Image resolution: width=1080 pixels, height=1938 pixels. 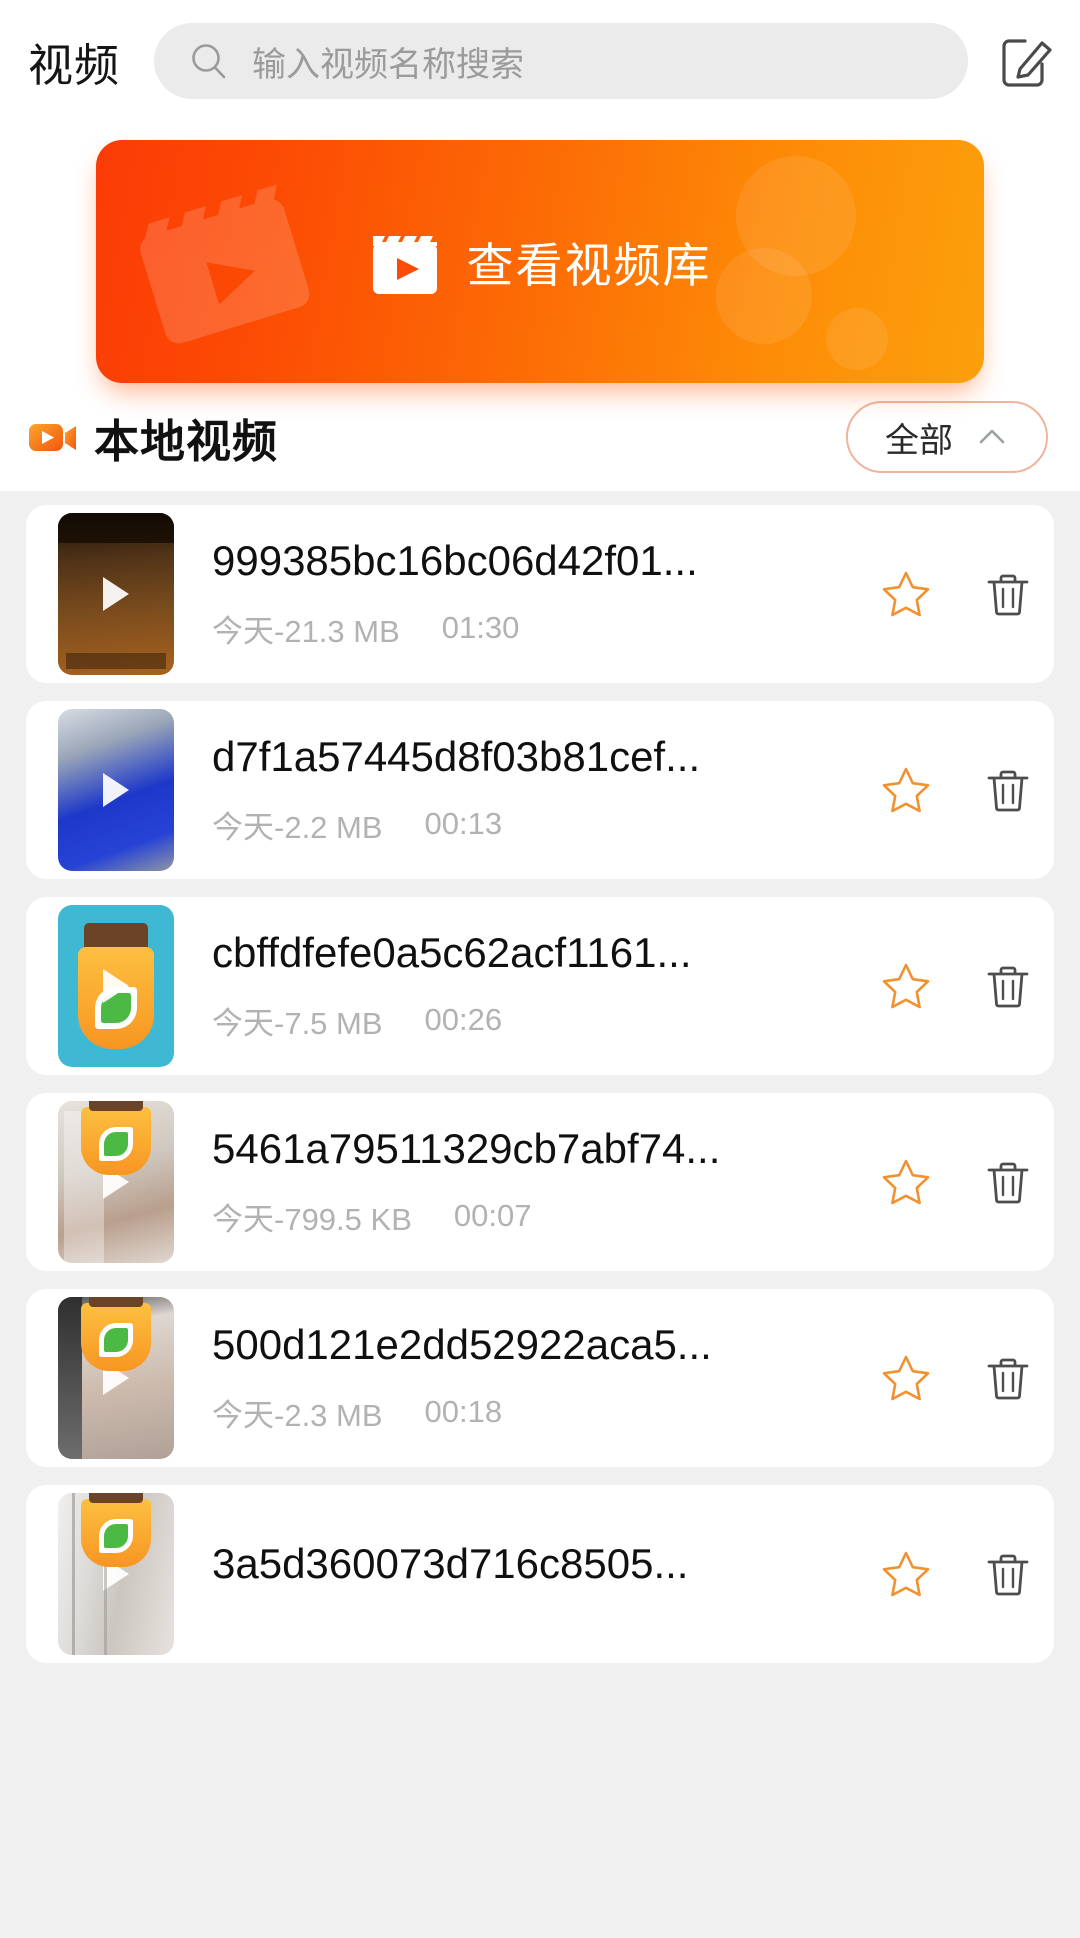 I want to click on video-info: d7f1a57445d8f03b81cef... 今天-2.2 MB 00:13, so click(x=546, y=789).